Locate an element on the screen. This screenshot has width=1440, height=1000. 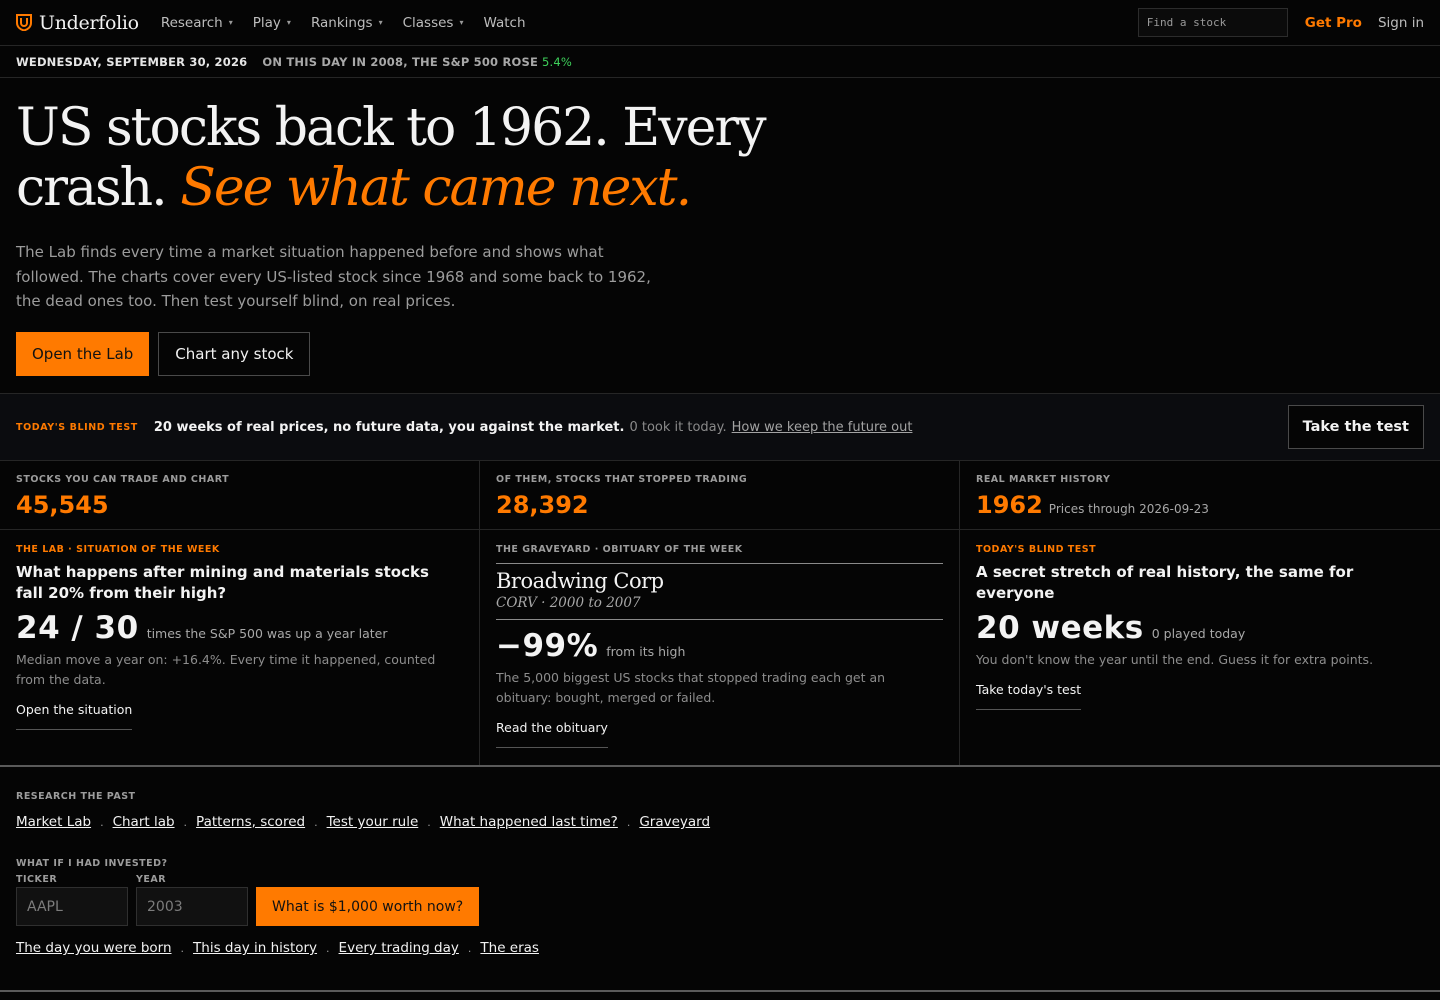
day-you-were-born-link: The day you were born is located at coordinates (94, 948).